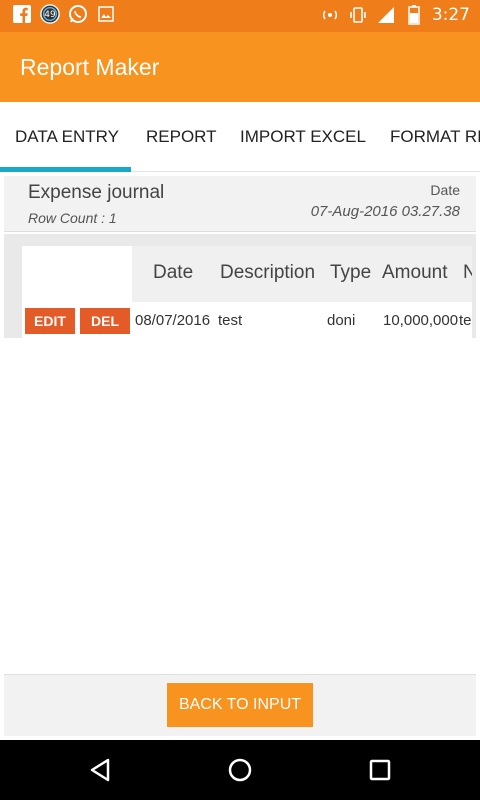  What do you see at coordinates (358, 15) in the screenshot?
I see `vibrate-icon` at bounding box center [358, 15].